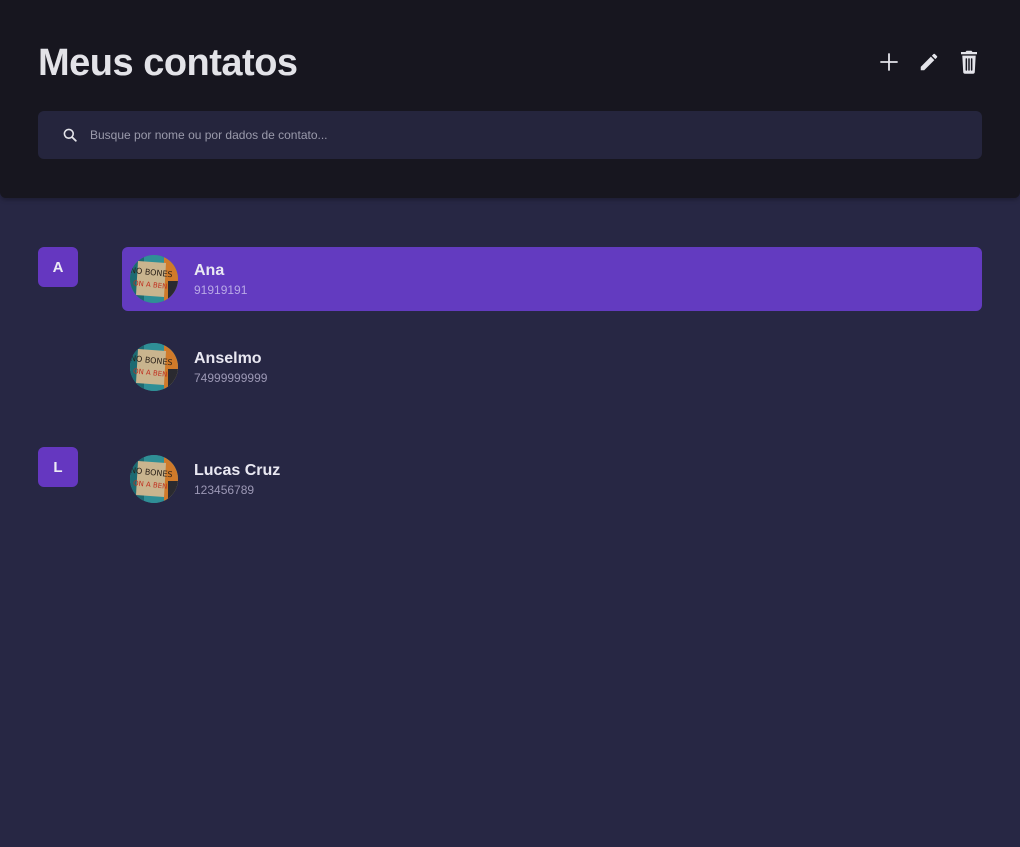 Image resolution: width=1020 pixels, height=847 pixels. Describe the element at coordinates (70, 135) in the screenshot. I see `search-icon` at that location.